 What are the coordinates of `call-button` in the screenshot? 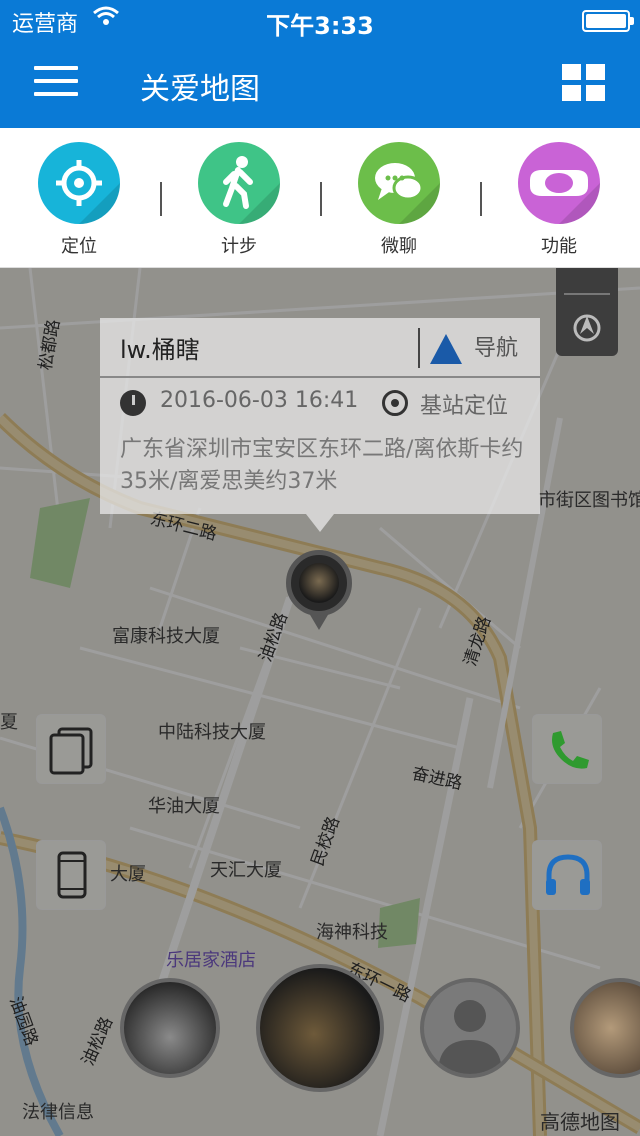 It's located at (567, 749).